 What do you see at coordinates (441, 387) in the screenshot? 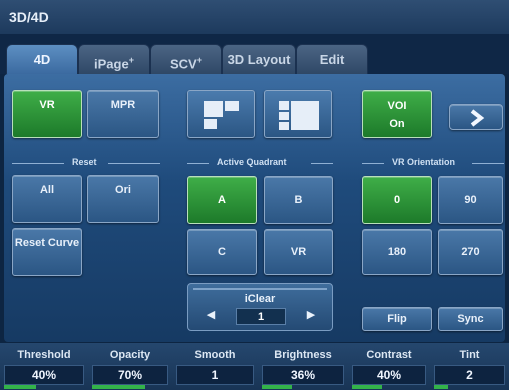
I see `tint-level-bar` at bounding box center [441, 387].